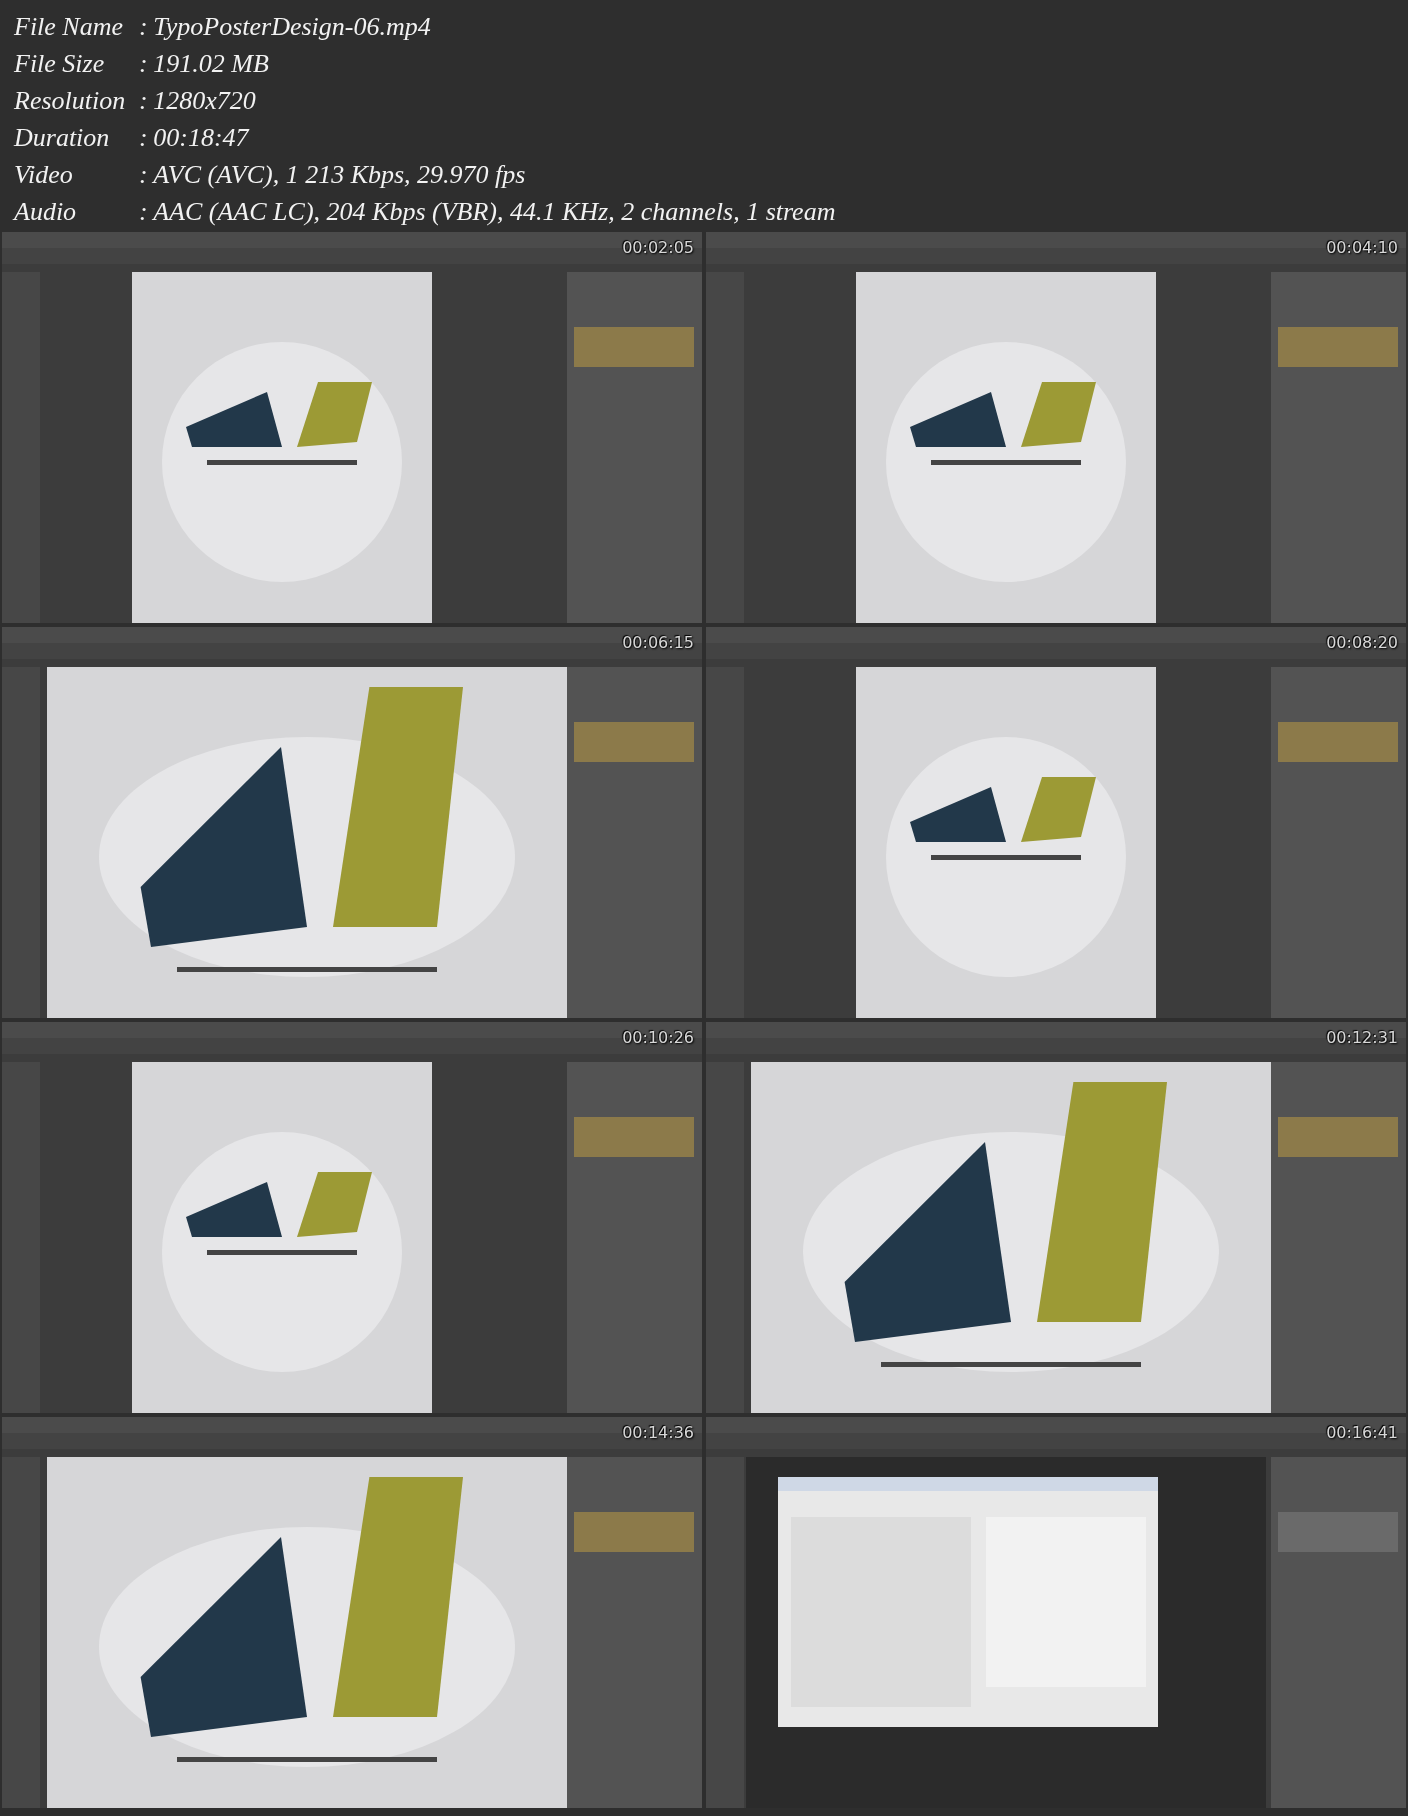  I want to click on info-value: 191.02 MB, so click(211, 63).